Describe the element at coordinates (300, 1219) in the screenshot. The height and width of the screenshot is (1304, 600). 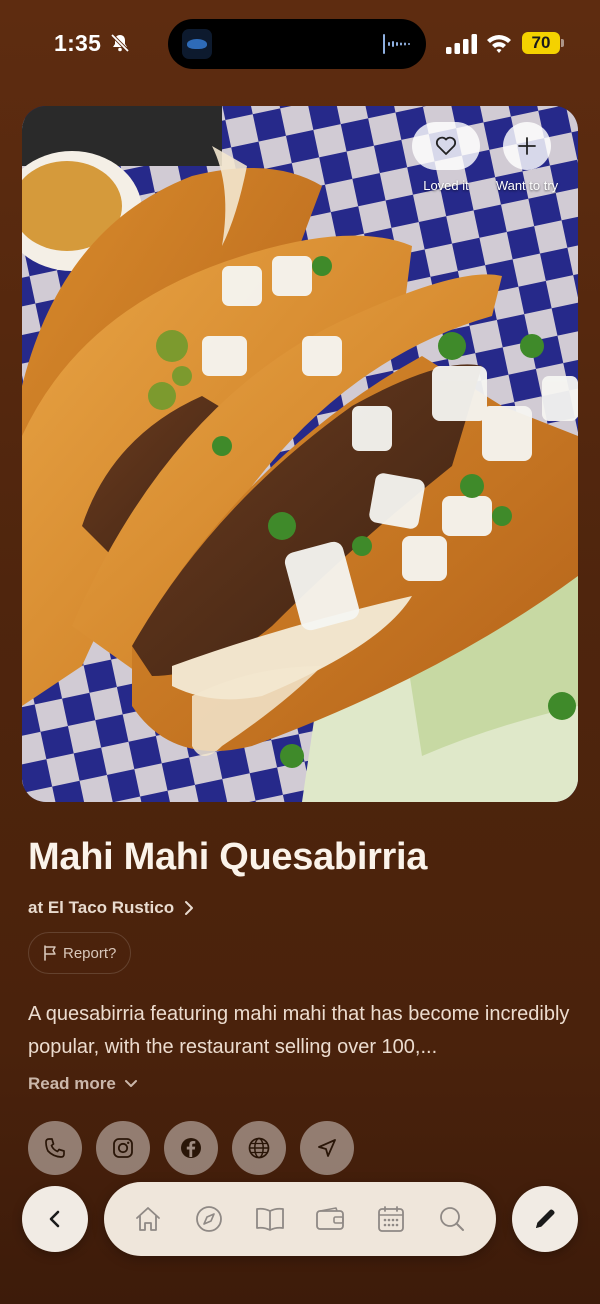
I see `bottom-nav` at that location.